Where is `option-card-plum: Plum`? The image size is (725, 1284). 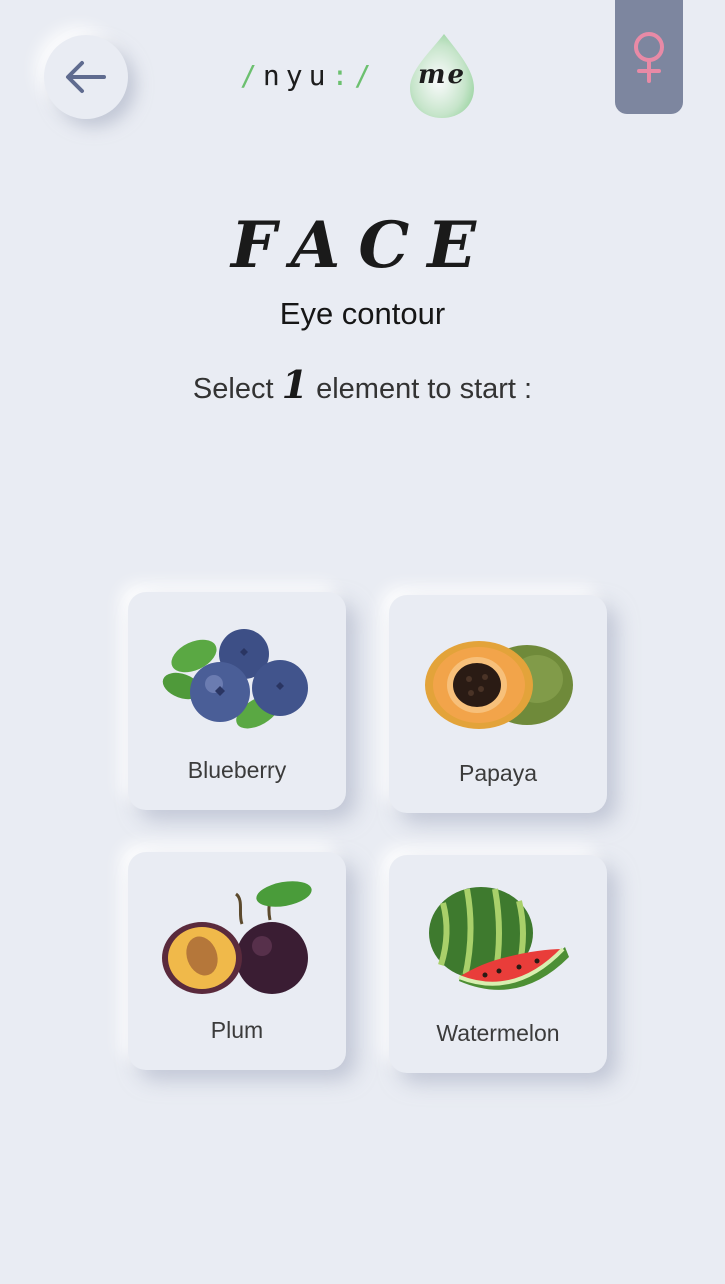
option-card-plum: Plum is located at coordinates (237, 961).